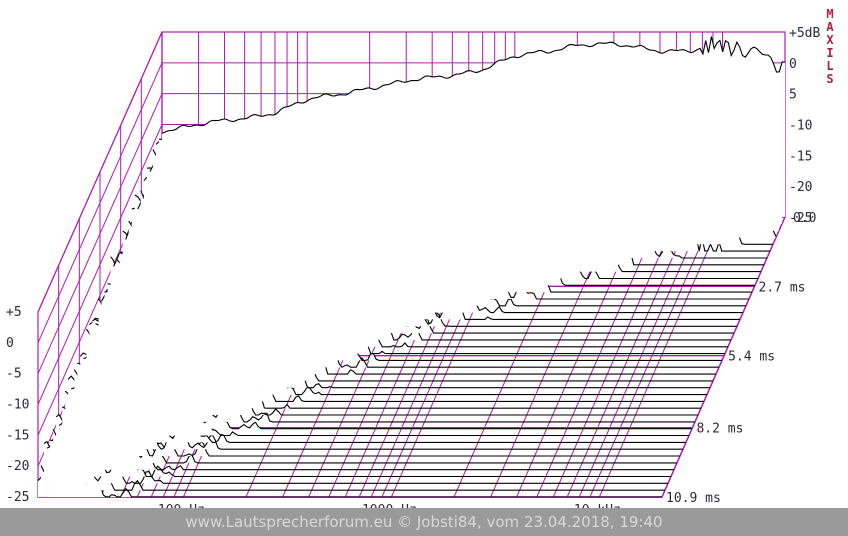 The image size is (848, 536). I want to click on back-level-tick-label: -15, so click(800, 156).